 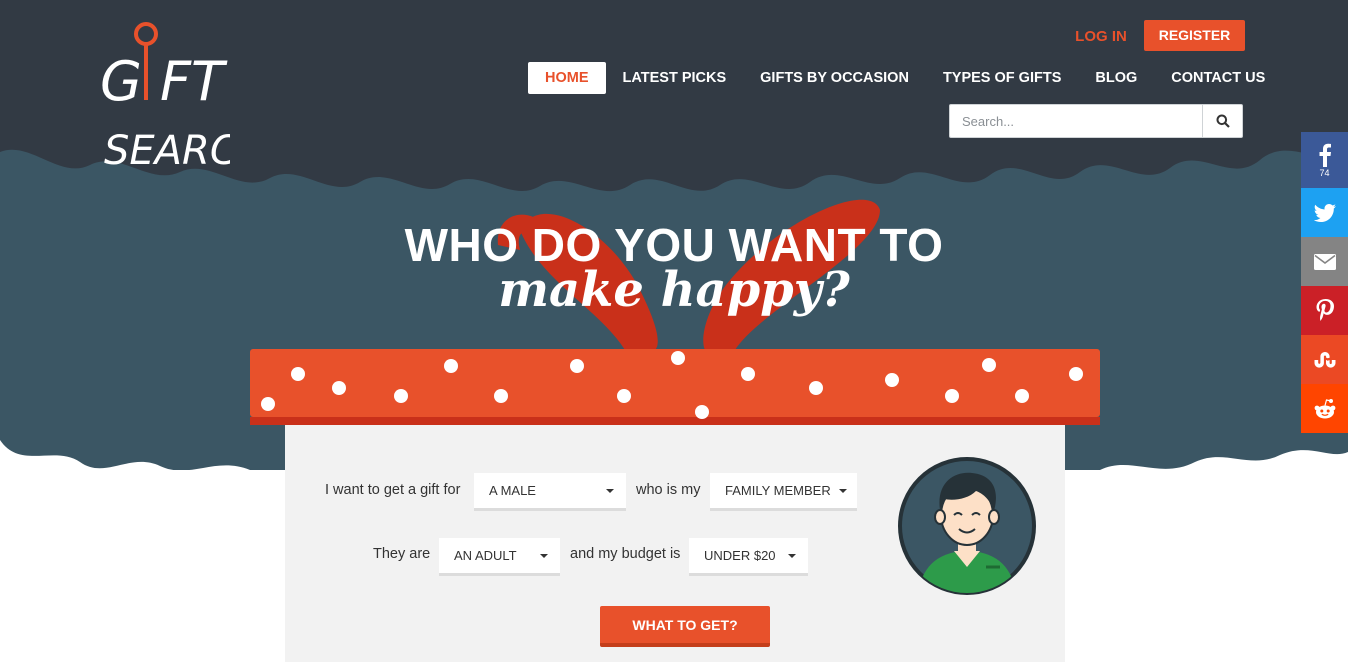 What do you see at coordinates (485, 555) in the screenshot?
I see `age-select-value: AN ADULT` at bounding box center [485, 555].